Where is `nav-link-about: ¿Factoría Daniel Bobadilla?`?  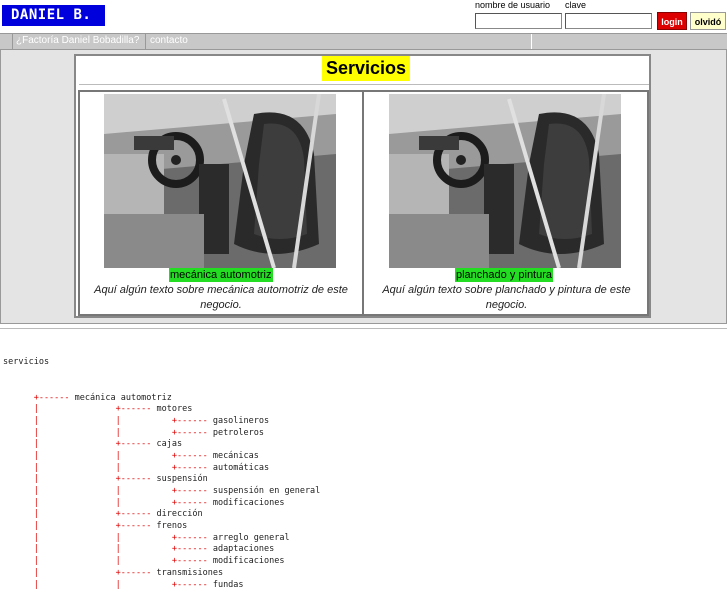 nav-link-about: ¿Factoría Daniel Bobadilla? is located at coordinates (77, 41).